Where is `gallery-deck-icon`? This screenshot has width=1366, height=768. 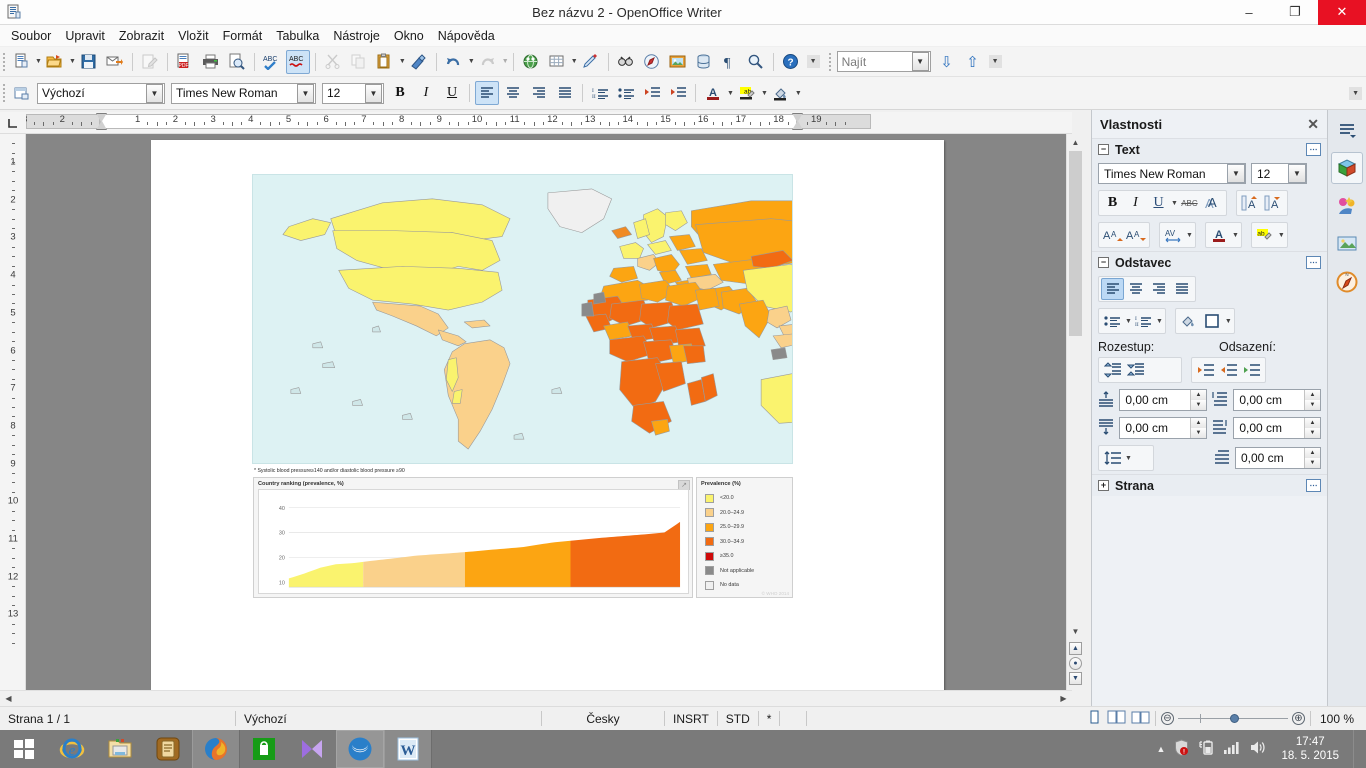 gallery-deck-icon is located at coordinates (1347, 206).